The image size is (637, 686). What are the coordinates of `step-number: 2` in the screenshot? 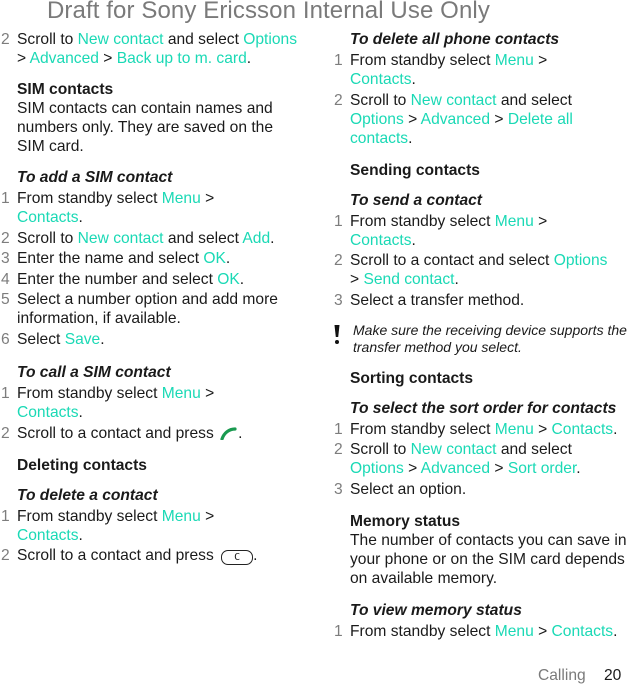 It's located at (5, 39).